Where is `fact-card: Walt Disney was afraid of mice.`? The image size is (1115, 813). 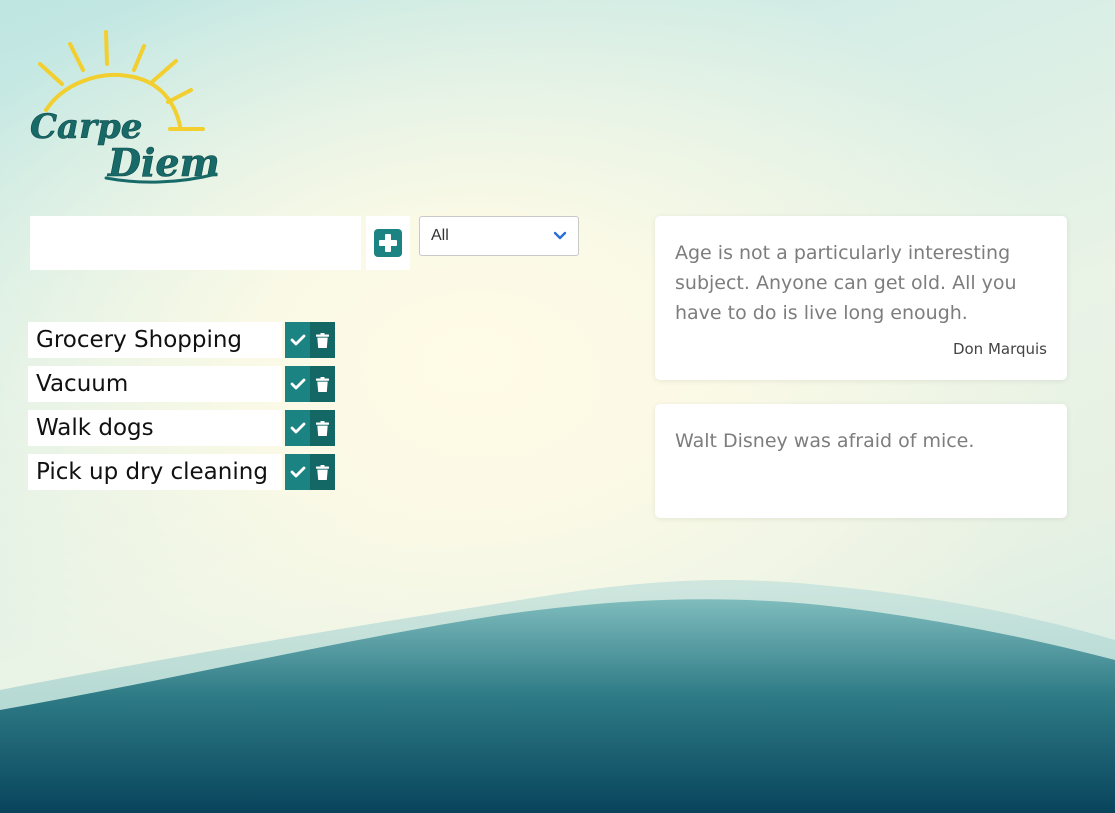
fact-card: Walt Disney was afraid of mice. is located at coordinates (861, 461).